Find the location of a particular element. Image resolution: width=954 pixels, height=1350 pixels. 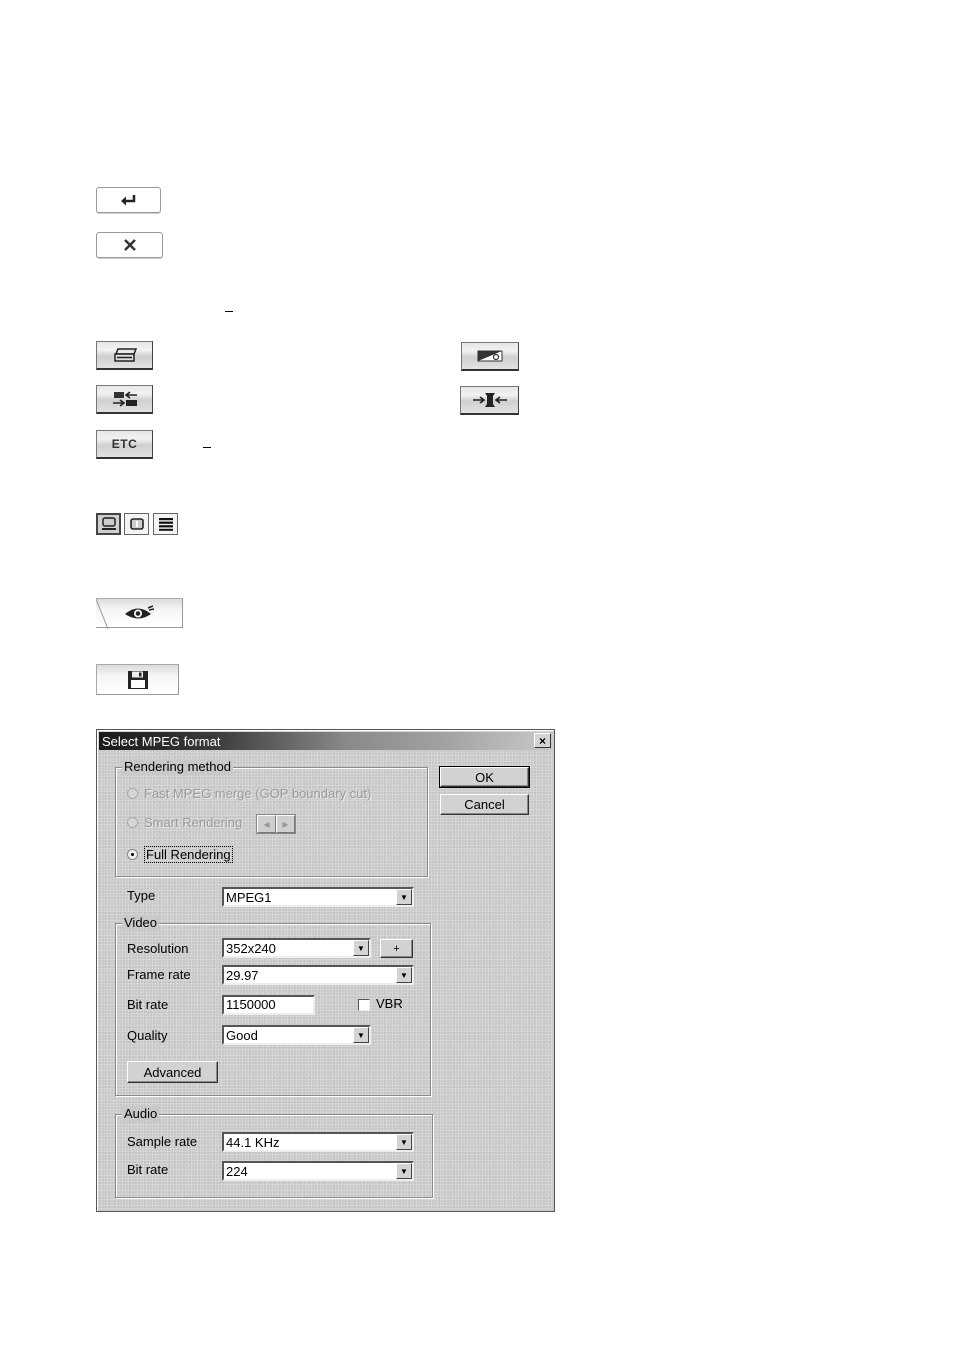

preview-button is located at coordinates (139, 613).